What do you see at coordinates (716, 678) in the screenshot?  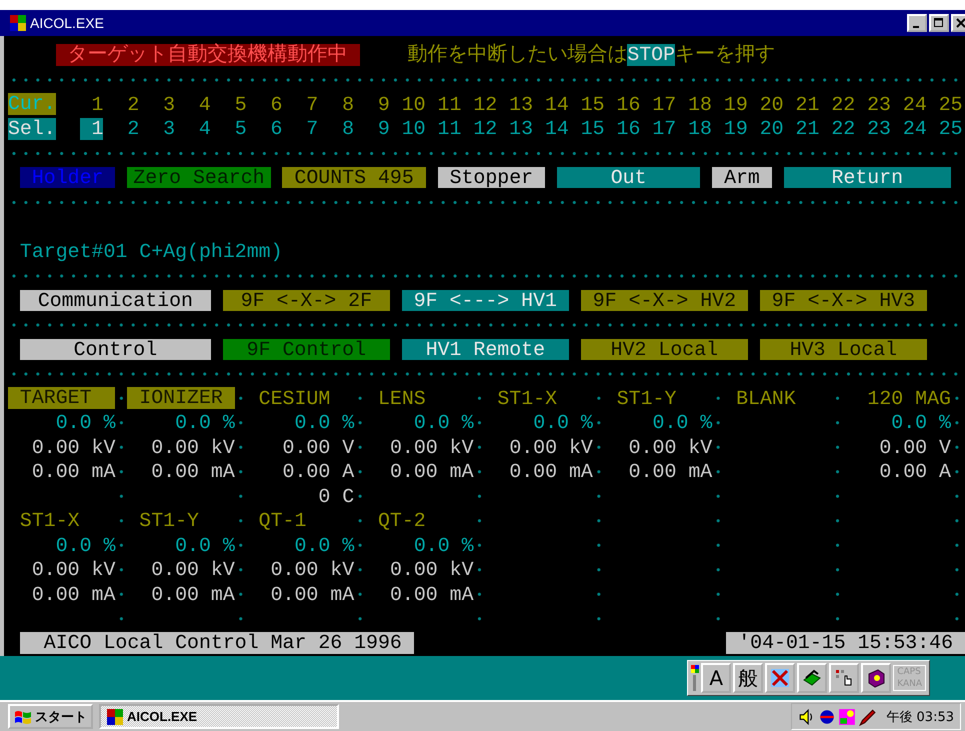 I see `ime-mode-button: A` at bounding box center [716, 678].